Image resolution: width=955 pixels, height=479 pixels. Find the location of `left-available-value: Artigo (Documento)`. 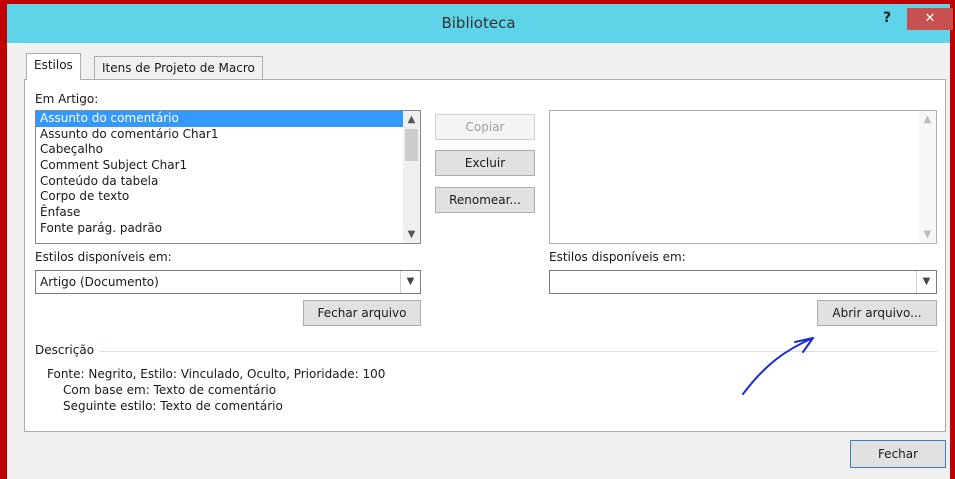

left-available-value: Artigo (Documento) is located at coordinates (99, 282).